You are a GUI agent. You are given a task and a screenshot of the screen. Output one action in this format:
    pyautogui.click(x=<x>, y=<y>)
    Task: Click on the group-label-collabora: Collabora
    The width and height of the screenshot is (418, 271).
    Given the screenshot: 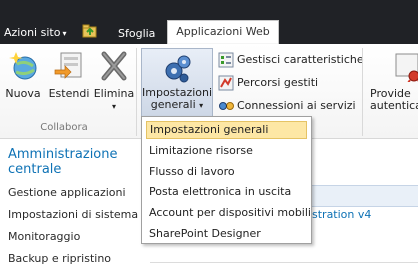 What is the action you would take?
    pyautogui.click(x=64, y=127)
    